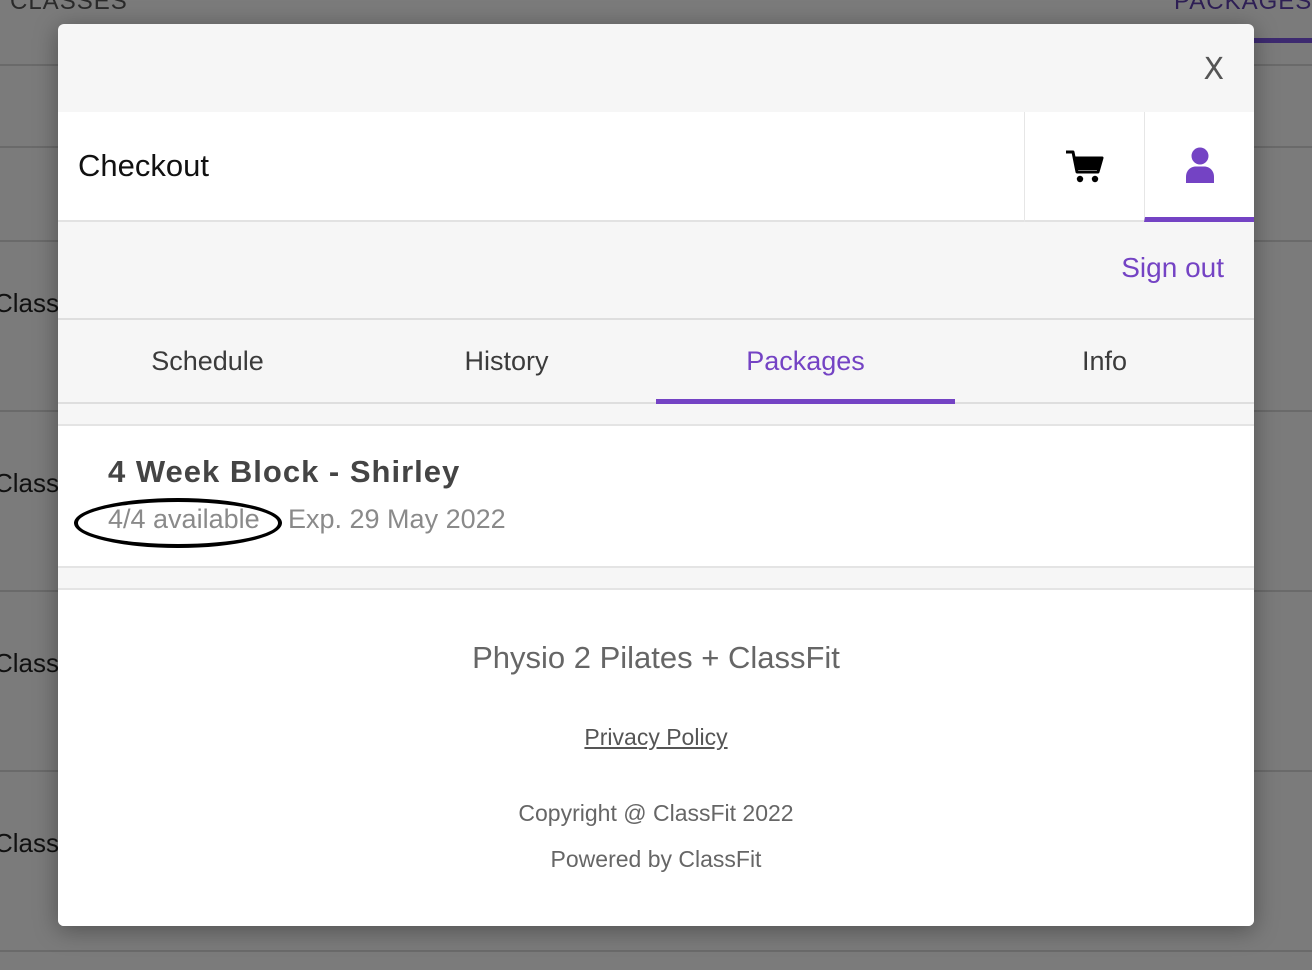 The image size is (1312, 970). I want to click on signout-area: Sign out, so click(656, 270).